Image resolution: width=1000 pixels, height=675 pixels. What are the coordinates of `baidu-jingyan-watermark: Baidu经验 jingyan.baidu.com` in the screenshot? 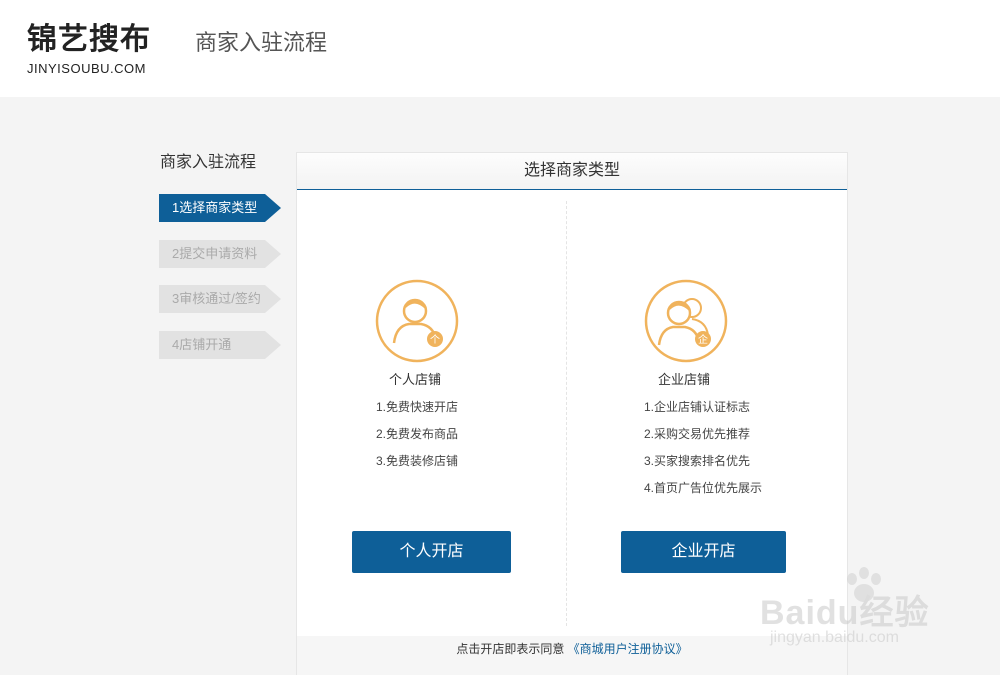 It's located at (860, 615).